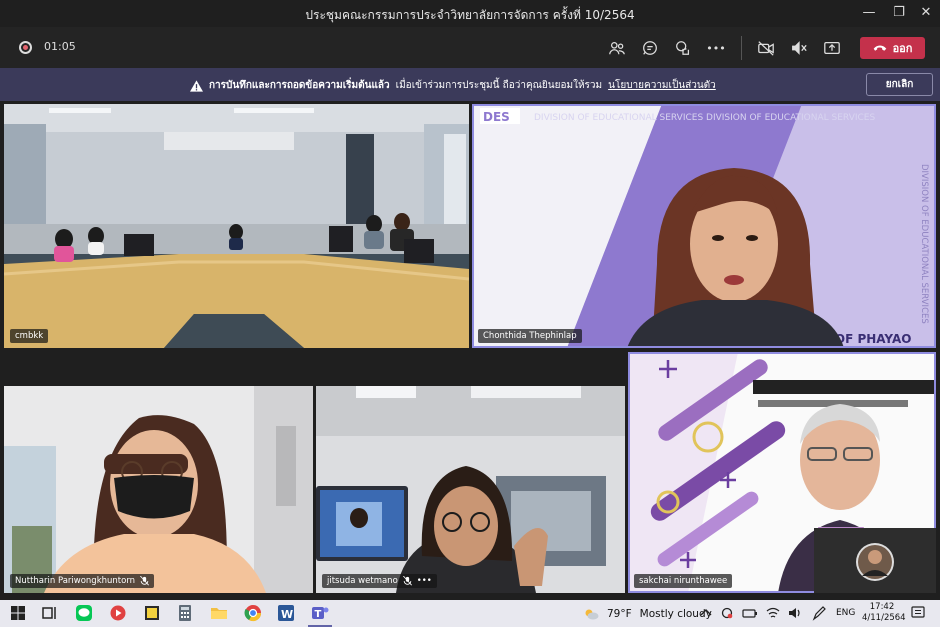 The height and width of the screenshot is (627, 940). I want to click on minimize-button: —, so click(869, 13).